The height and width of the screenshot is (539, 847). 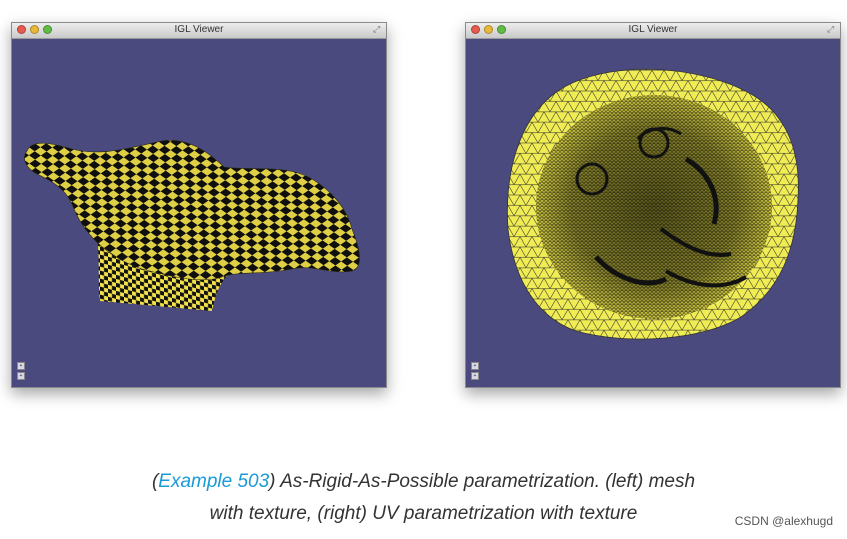 What do you see at coordinates (192, 225) in the screenshot?
I see `textured-mesh-render` at bounding box center [192, 225].